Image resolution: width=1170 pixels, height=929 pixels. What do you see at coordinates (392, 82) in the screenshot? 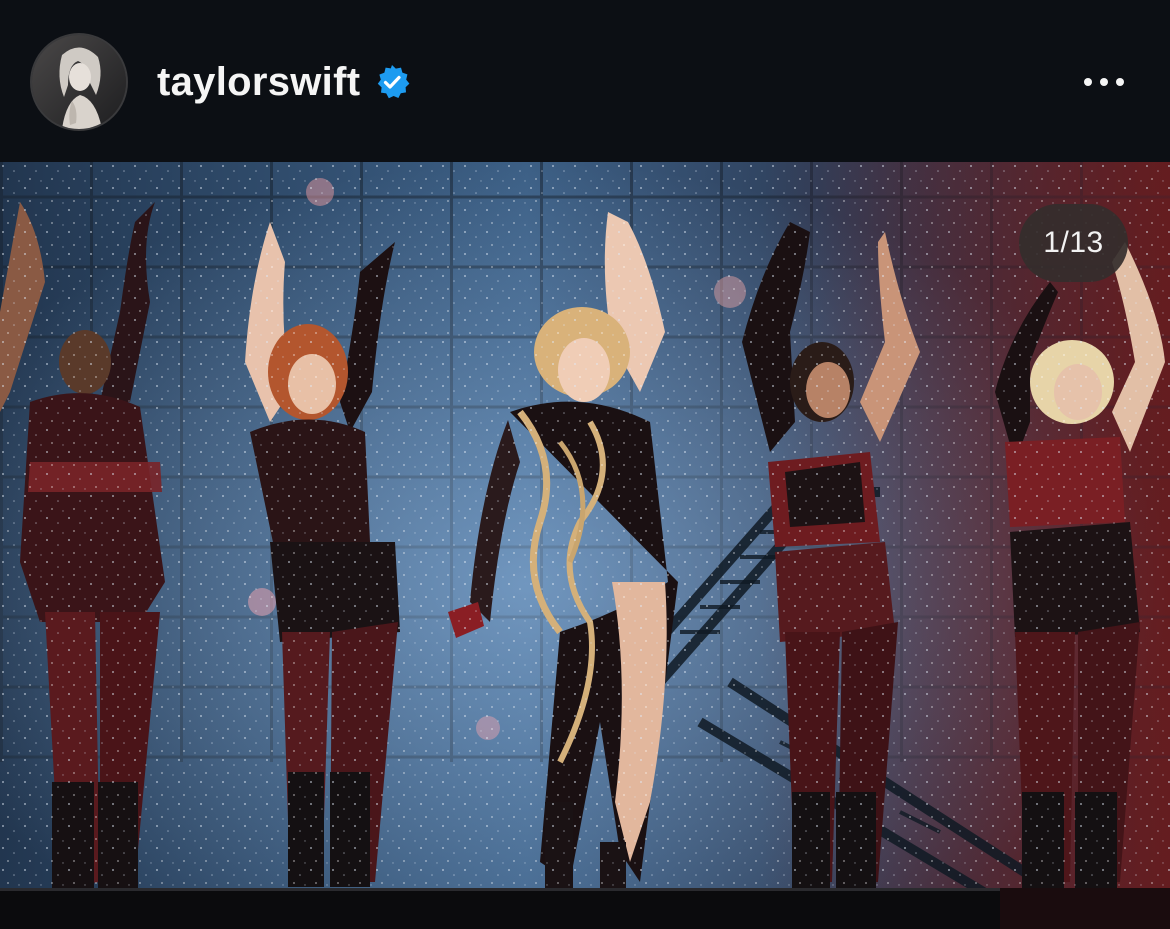
I see `verified-badge-icon` at bounding box center [392, 82].